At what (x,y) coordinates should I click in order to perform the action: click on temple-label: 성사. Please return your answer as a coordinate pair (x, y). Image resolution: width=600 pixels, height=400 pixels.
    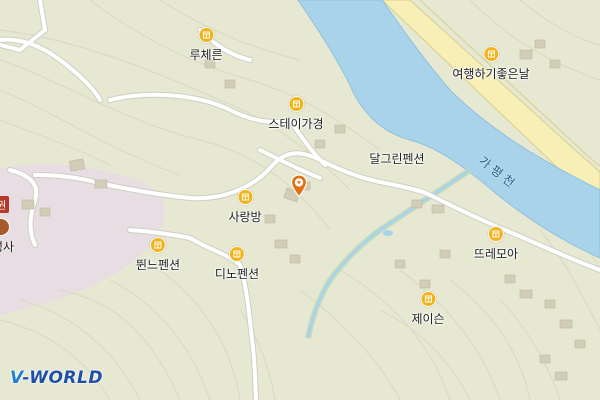
    Looking at the image, I should click on (7, 247).